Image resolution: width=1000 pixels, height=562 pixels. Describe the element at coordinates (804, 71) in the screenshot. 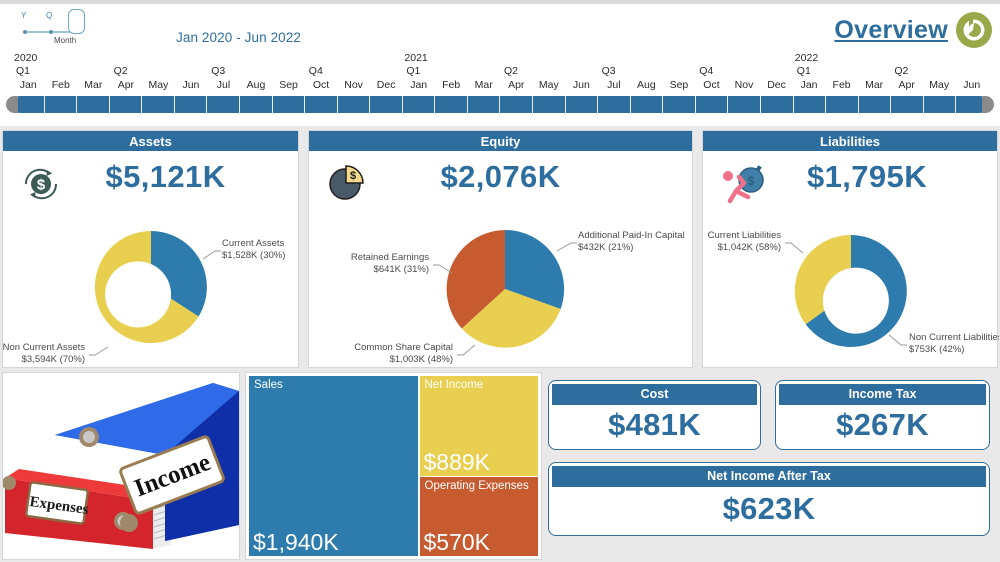

I see `timeline-quarter-8: Q1` at that location.